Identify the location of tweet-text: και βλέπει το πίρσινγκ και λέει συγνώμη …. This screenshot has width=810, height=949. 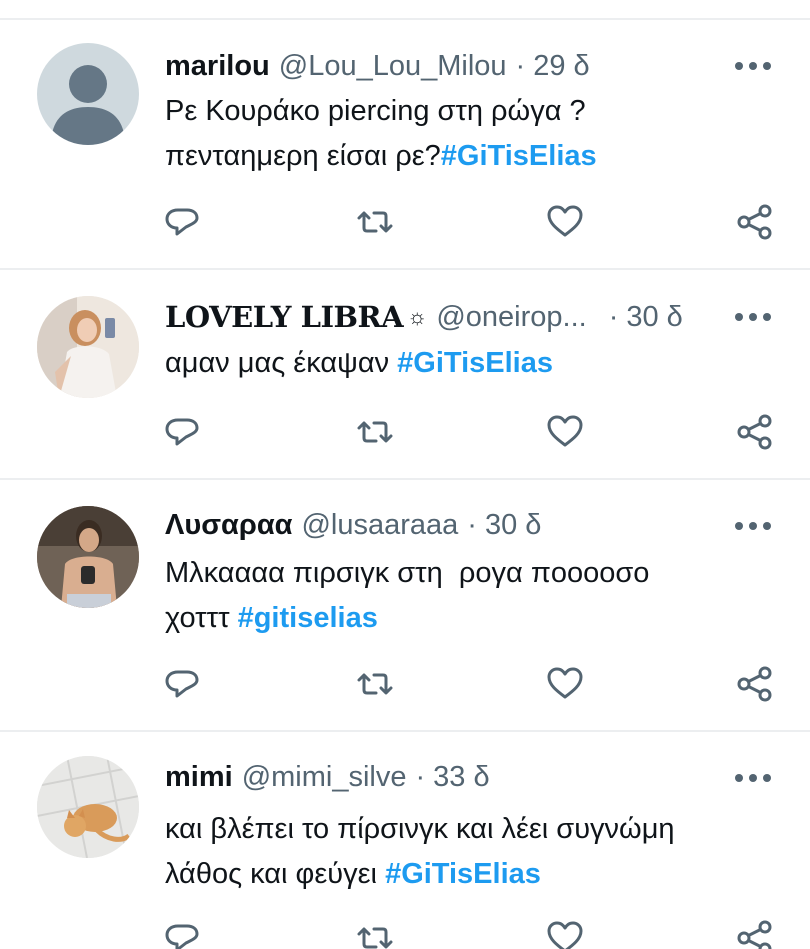
(475, 852).